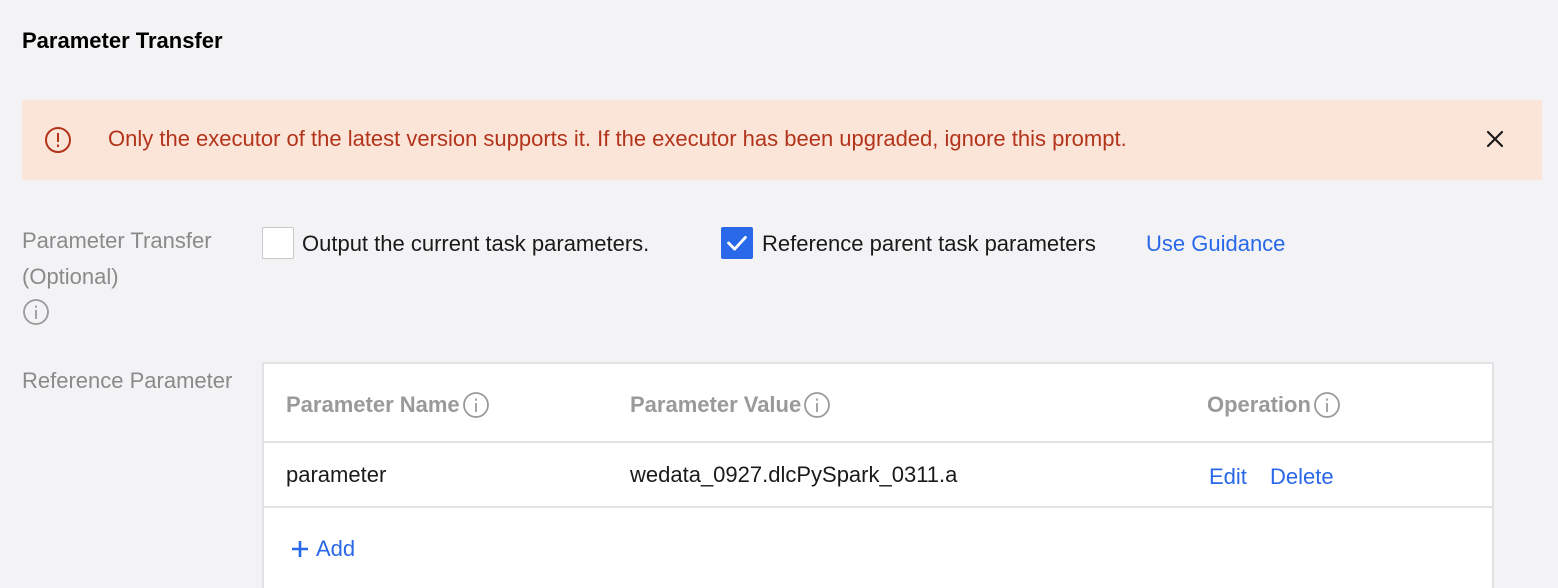 This screenshot has width=1558, height=588. What do you see at coordinates (335, 549) in the screenshot?
I see `add-parameter-label: Add` at bounding box center [335, 549].